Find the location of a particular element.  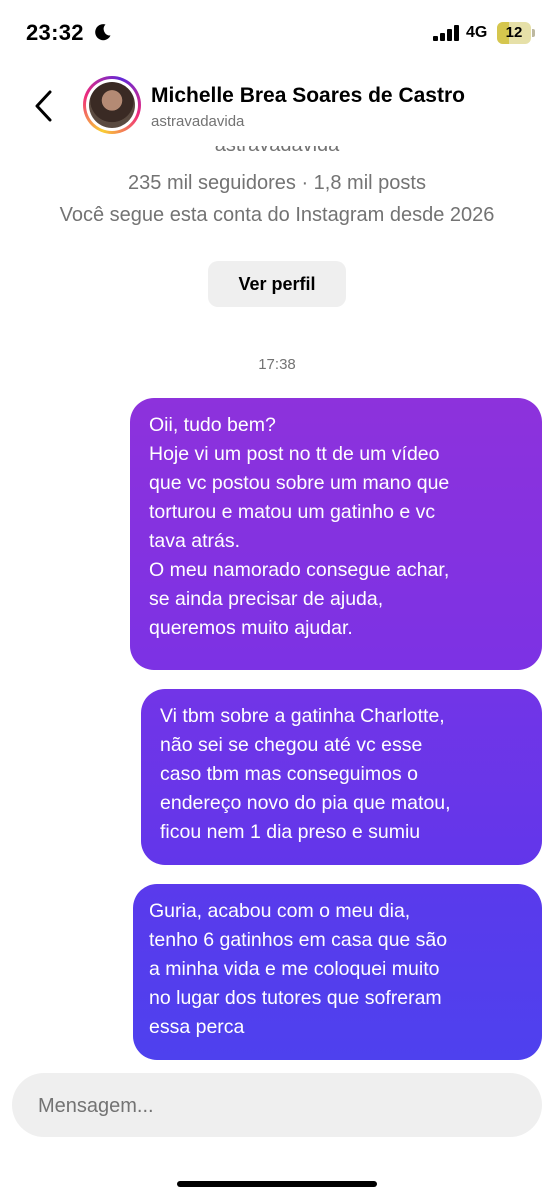

moon-icon is located at coordinates (103, 32).